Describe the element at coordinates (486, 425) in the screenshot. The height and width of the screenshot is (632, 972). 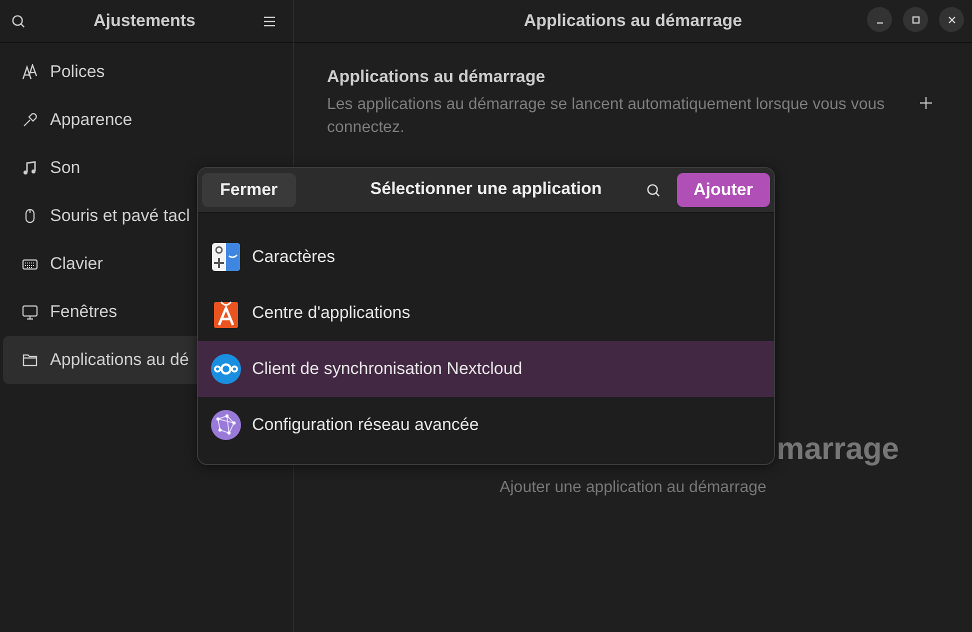
I see `app-list-item: Configuration réseau avancée` at that location.